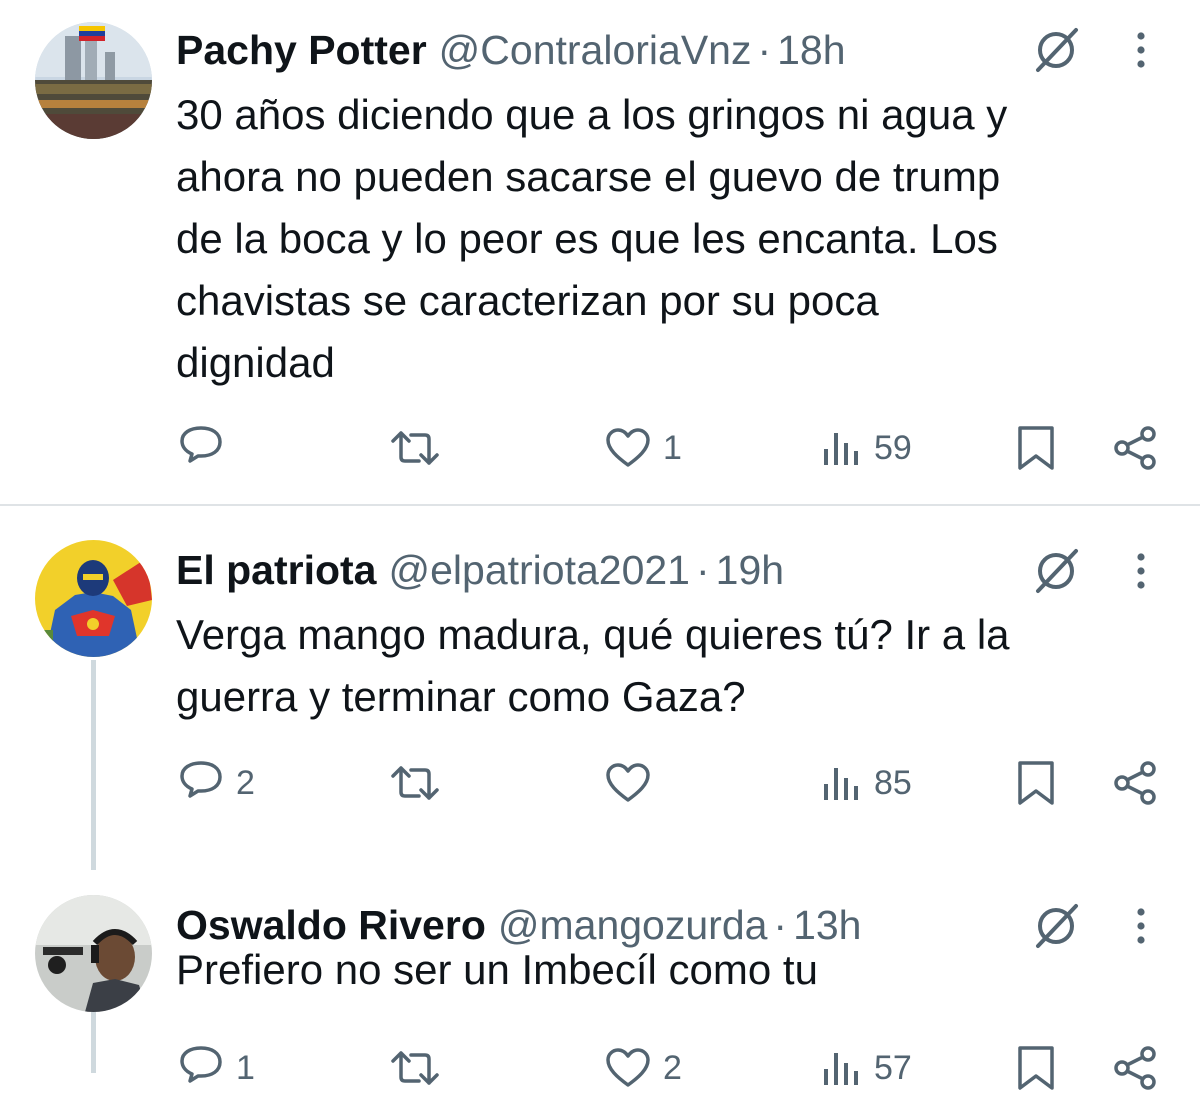 The height and width of the screenshot is (1098, 1200). I want to click on like-button, so click(633, 783).